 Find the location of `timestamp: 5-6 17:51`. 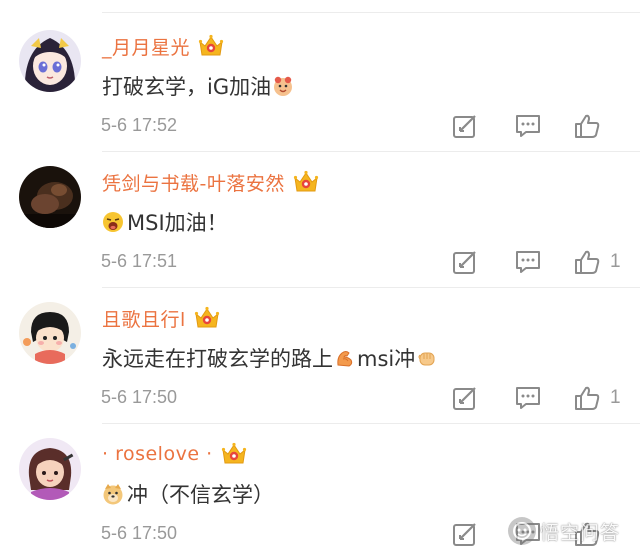

timestamp: 5-6 17:51 is located at coordinates (139, 261).